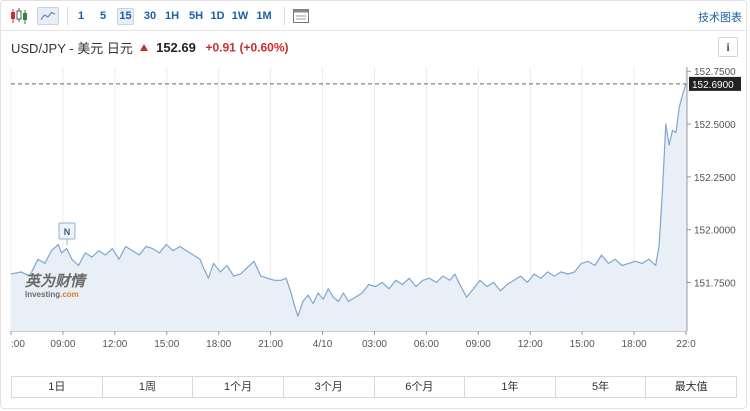  What do you see at coordinates (728, 47) in the screenshot?
I see `info-button: i` at bounding box center [728, 47].